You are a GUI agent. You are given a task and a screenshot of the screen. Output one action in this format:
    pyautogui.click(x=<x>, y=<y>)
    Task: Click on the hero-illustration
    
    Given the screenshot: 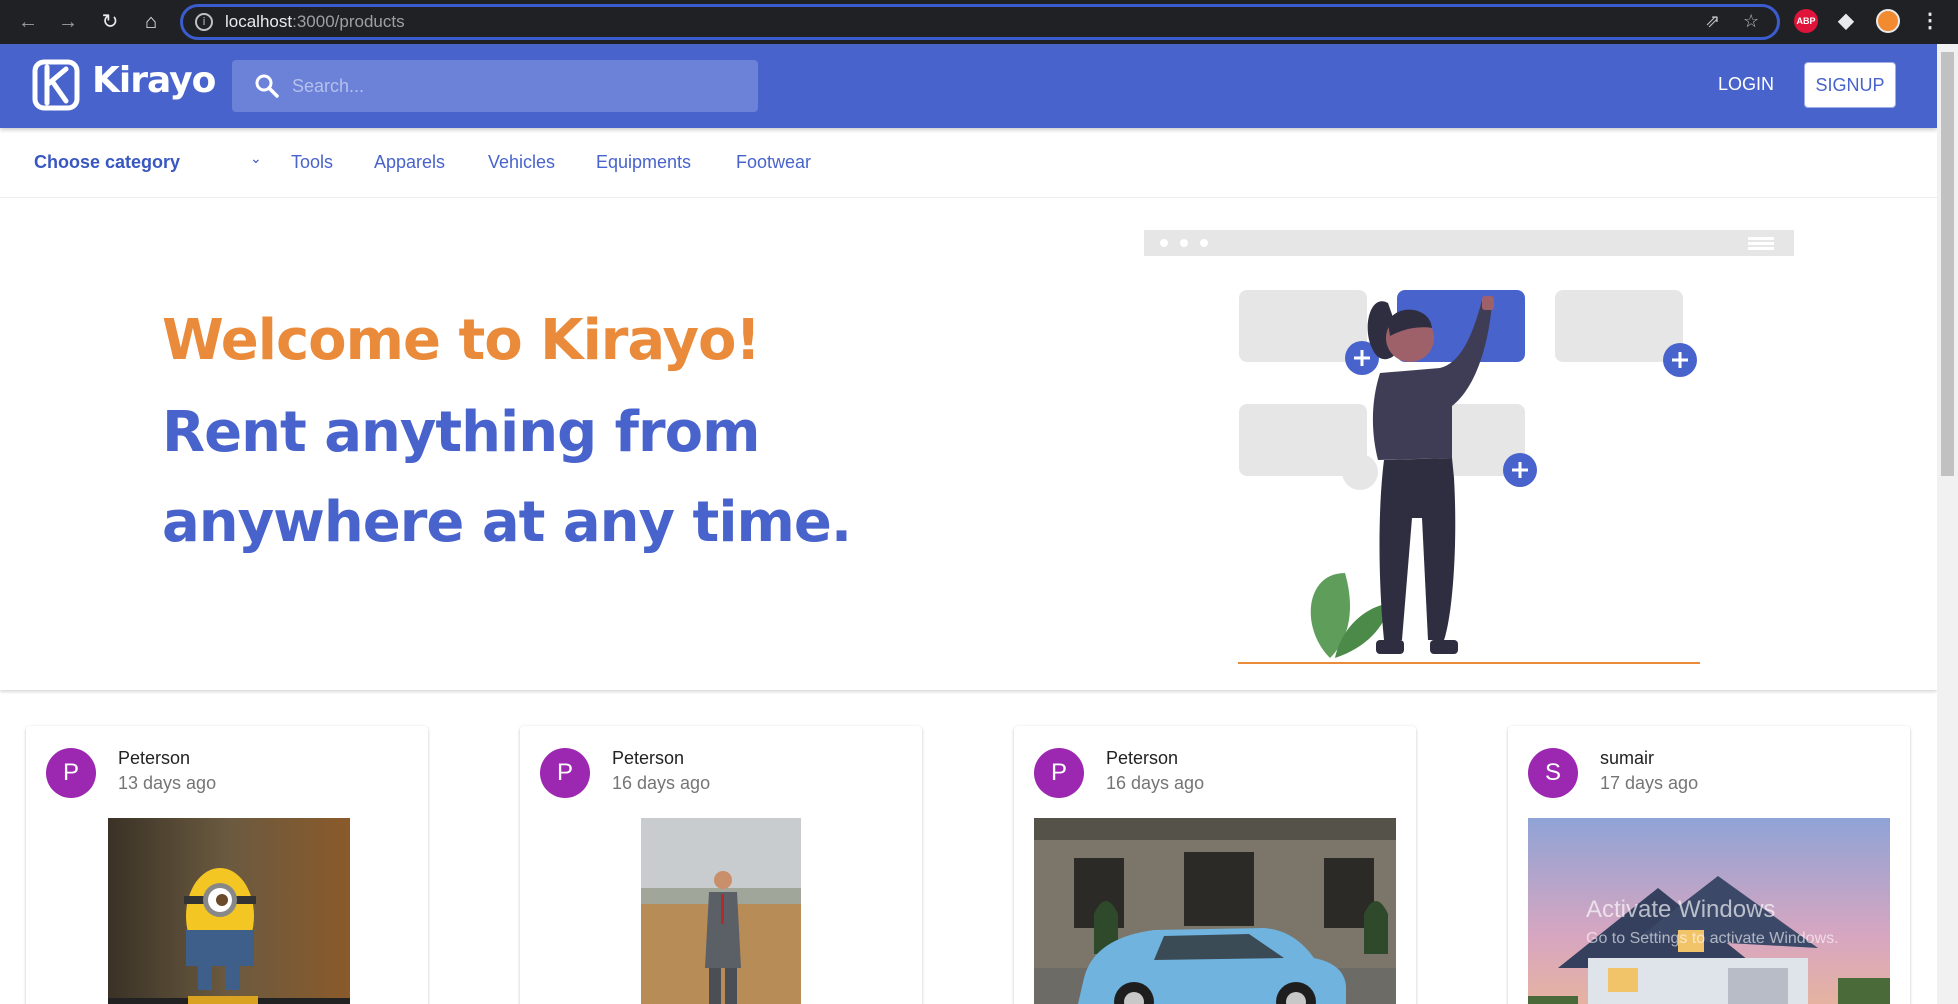 What is the action you would take?
    pyautogui.click(x=1469, y=447)
    